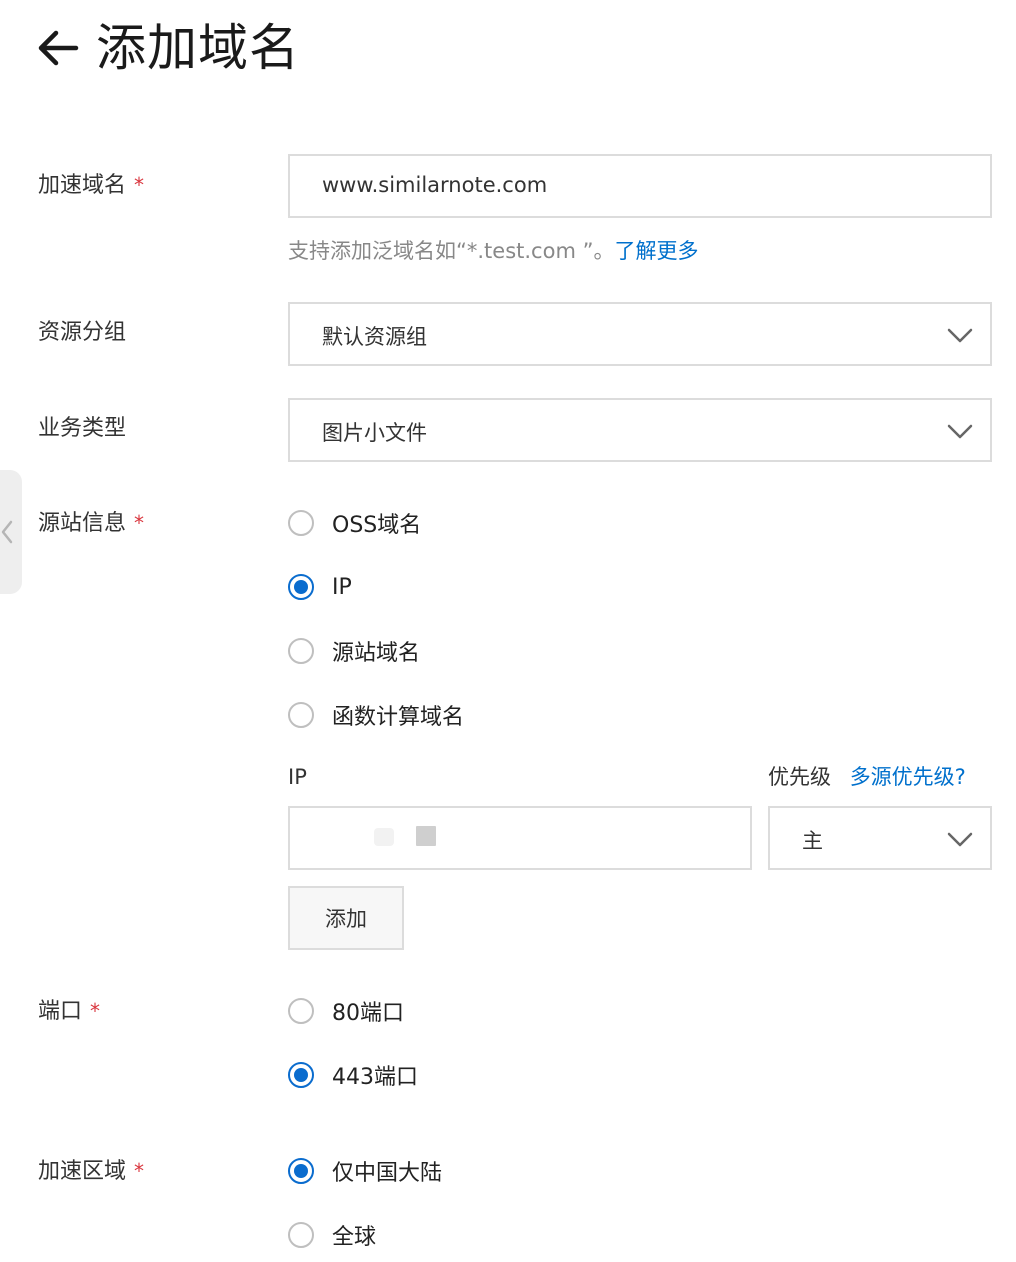  What do you see at coordinates (368, 1013) in the screenshot?
I see `radio-label: 80端口` at bounding box center [368, 1013].